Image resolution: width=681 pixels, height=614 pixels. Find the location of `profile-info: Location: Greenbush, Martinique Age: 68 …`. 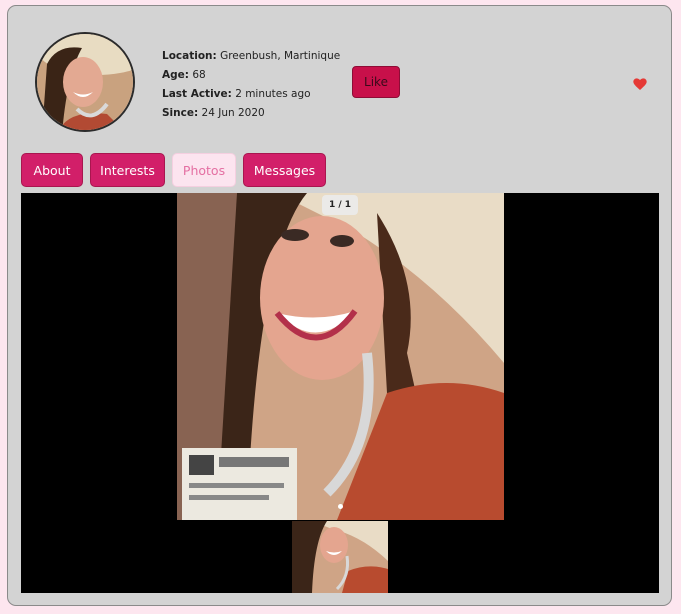

profile-info: Location: Greenbush, Martinique Age: 68 … is located at coordinates (251, 85).